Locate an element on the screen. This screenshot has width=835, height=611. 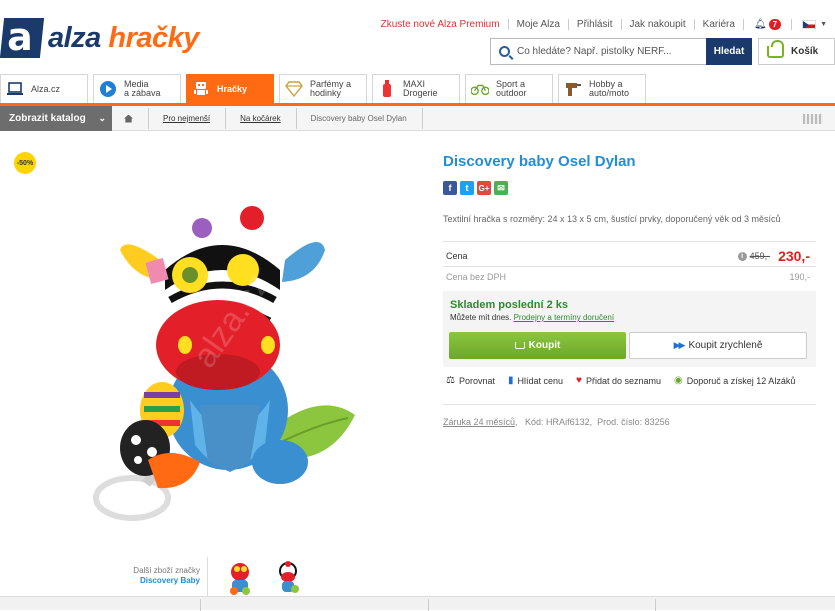
czech-flag-icon is located at coordinates (809, 24).